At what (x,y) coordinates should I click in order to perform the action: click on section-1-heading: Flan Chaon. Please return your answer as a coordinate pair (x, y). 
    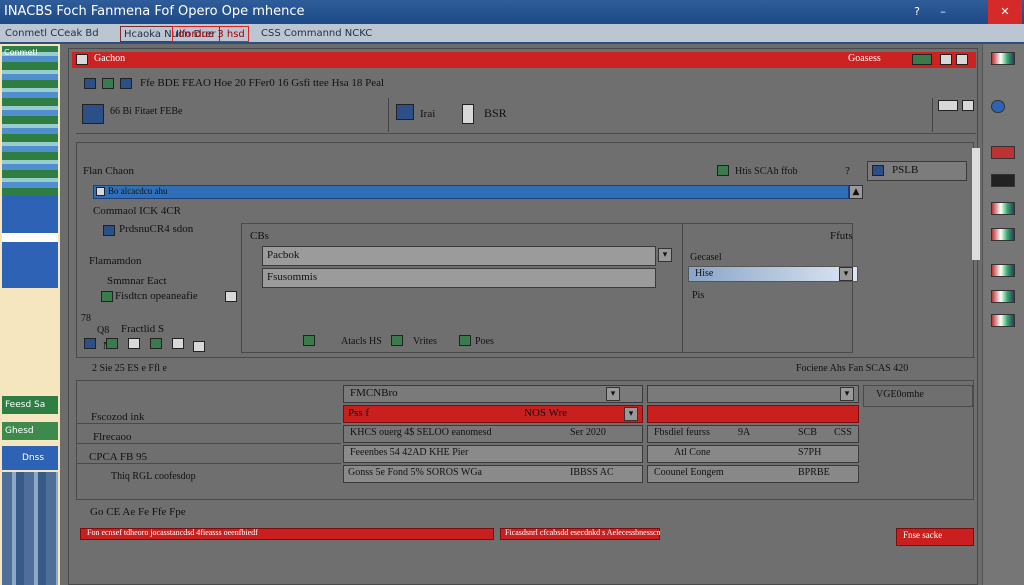
    Looking at the image, I should click on (109, 171).